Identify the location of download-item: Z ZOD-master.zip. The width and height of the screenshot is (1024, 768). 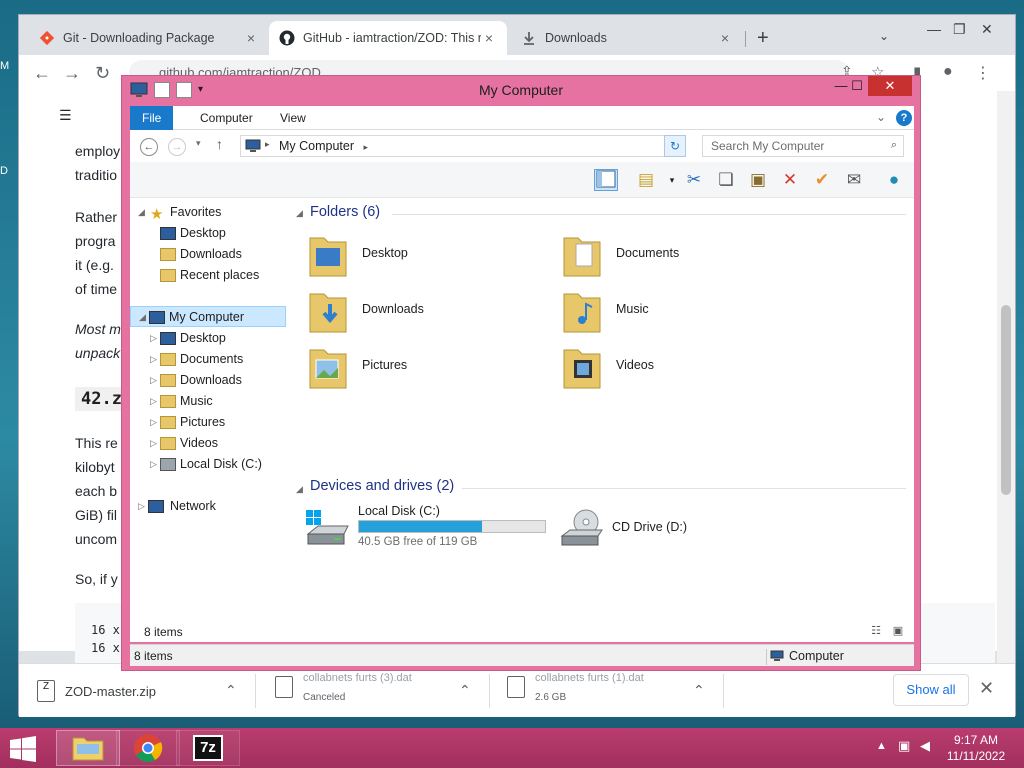
(96, 691).